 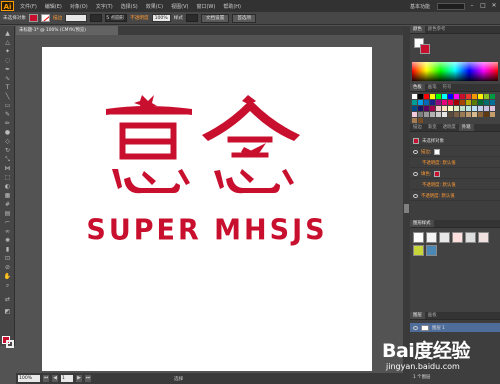 What do you see at coordinates (205, 6) in the screenshot?
I see `menu-window: 窗口(W)` at bounding box center [205, 6].